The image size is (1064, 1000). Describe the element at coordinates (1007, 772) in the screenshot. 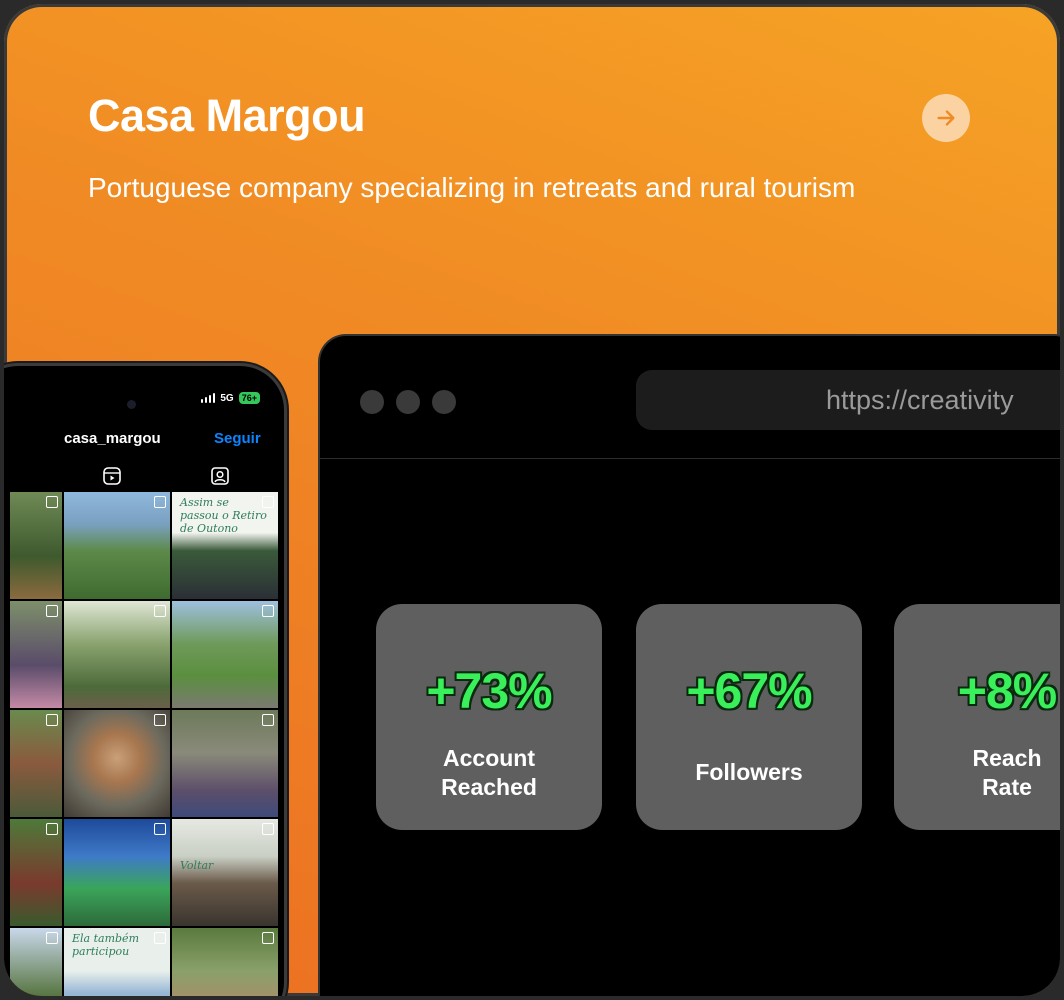

I see `stat-label: Reach Rate` at that location.